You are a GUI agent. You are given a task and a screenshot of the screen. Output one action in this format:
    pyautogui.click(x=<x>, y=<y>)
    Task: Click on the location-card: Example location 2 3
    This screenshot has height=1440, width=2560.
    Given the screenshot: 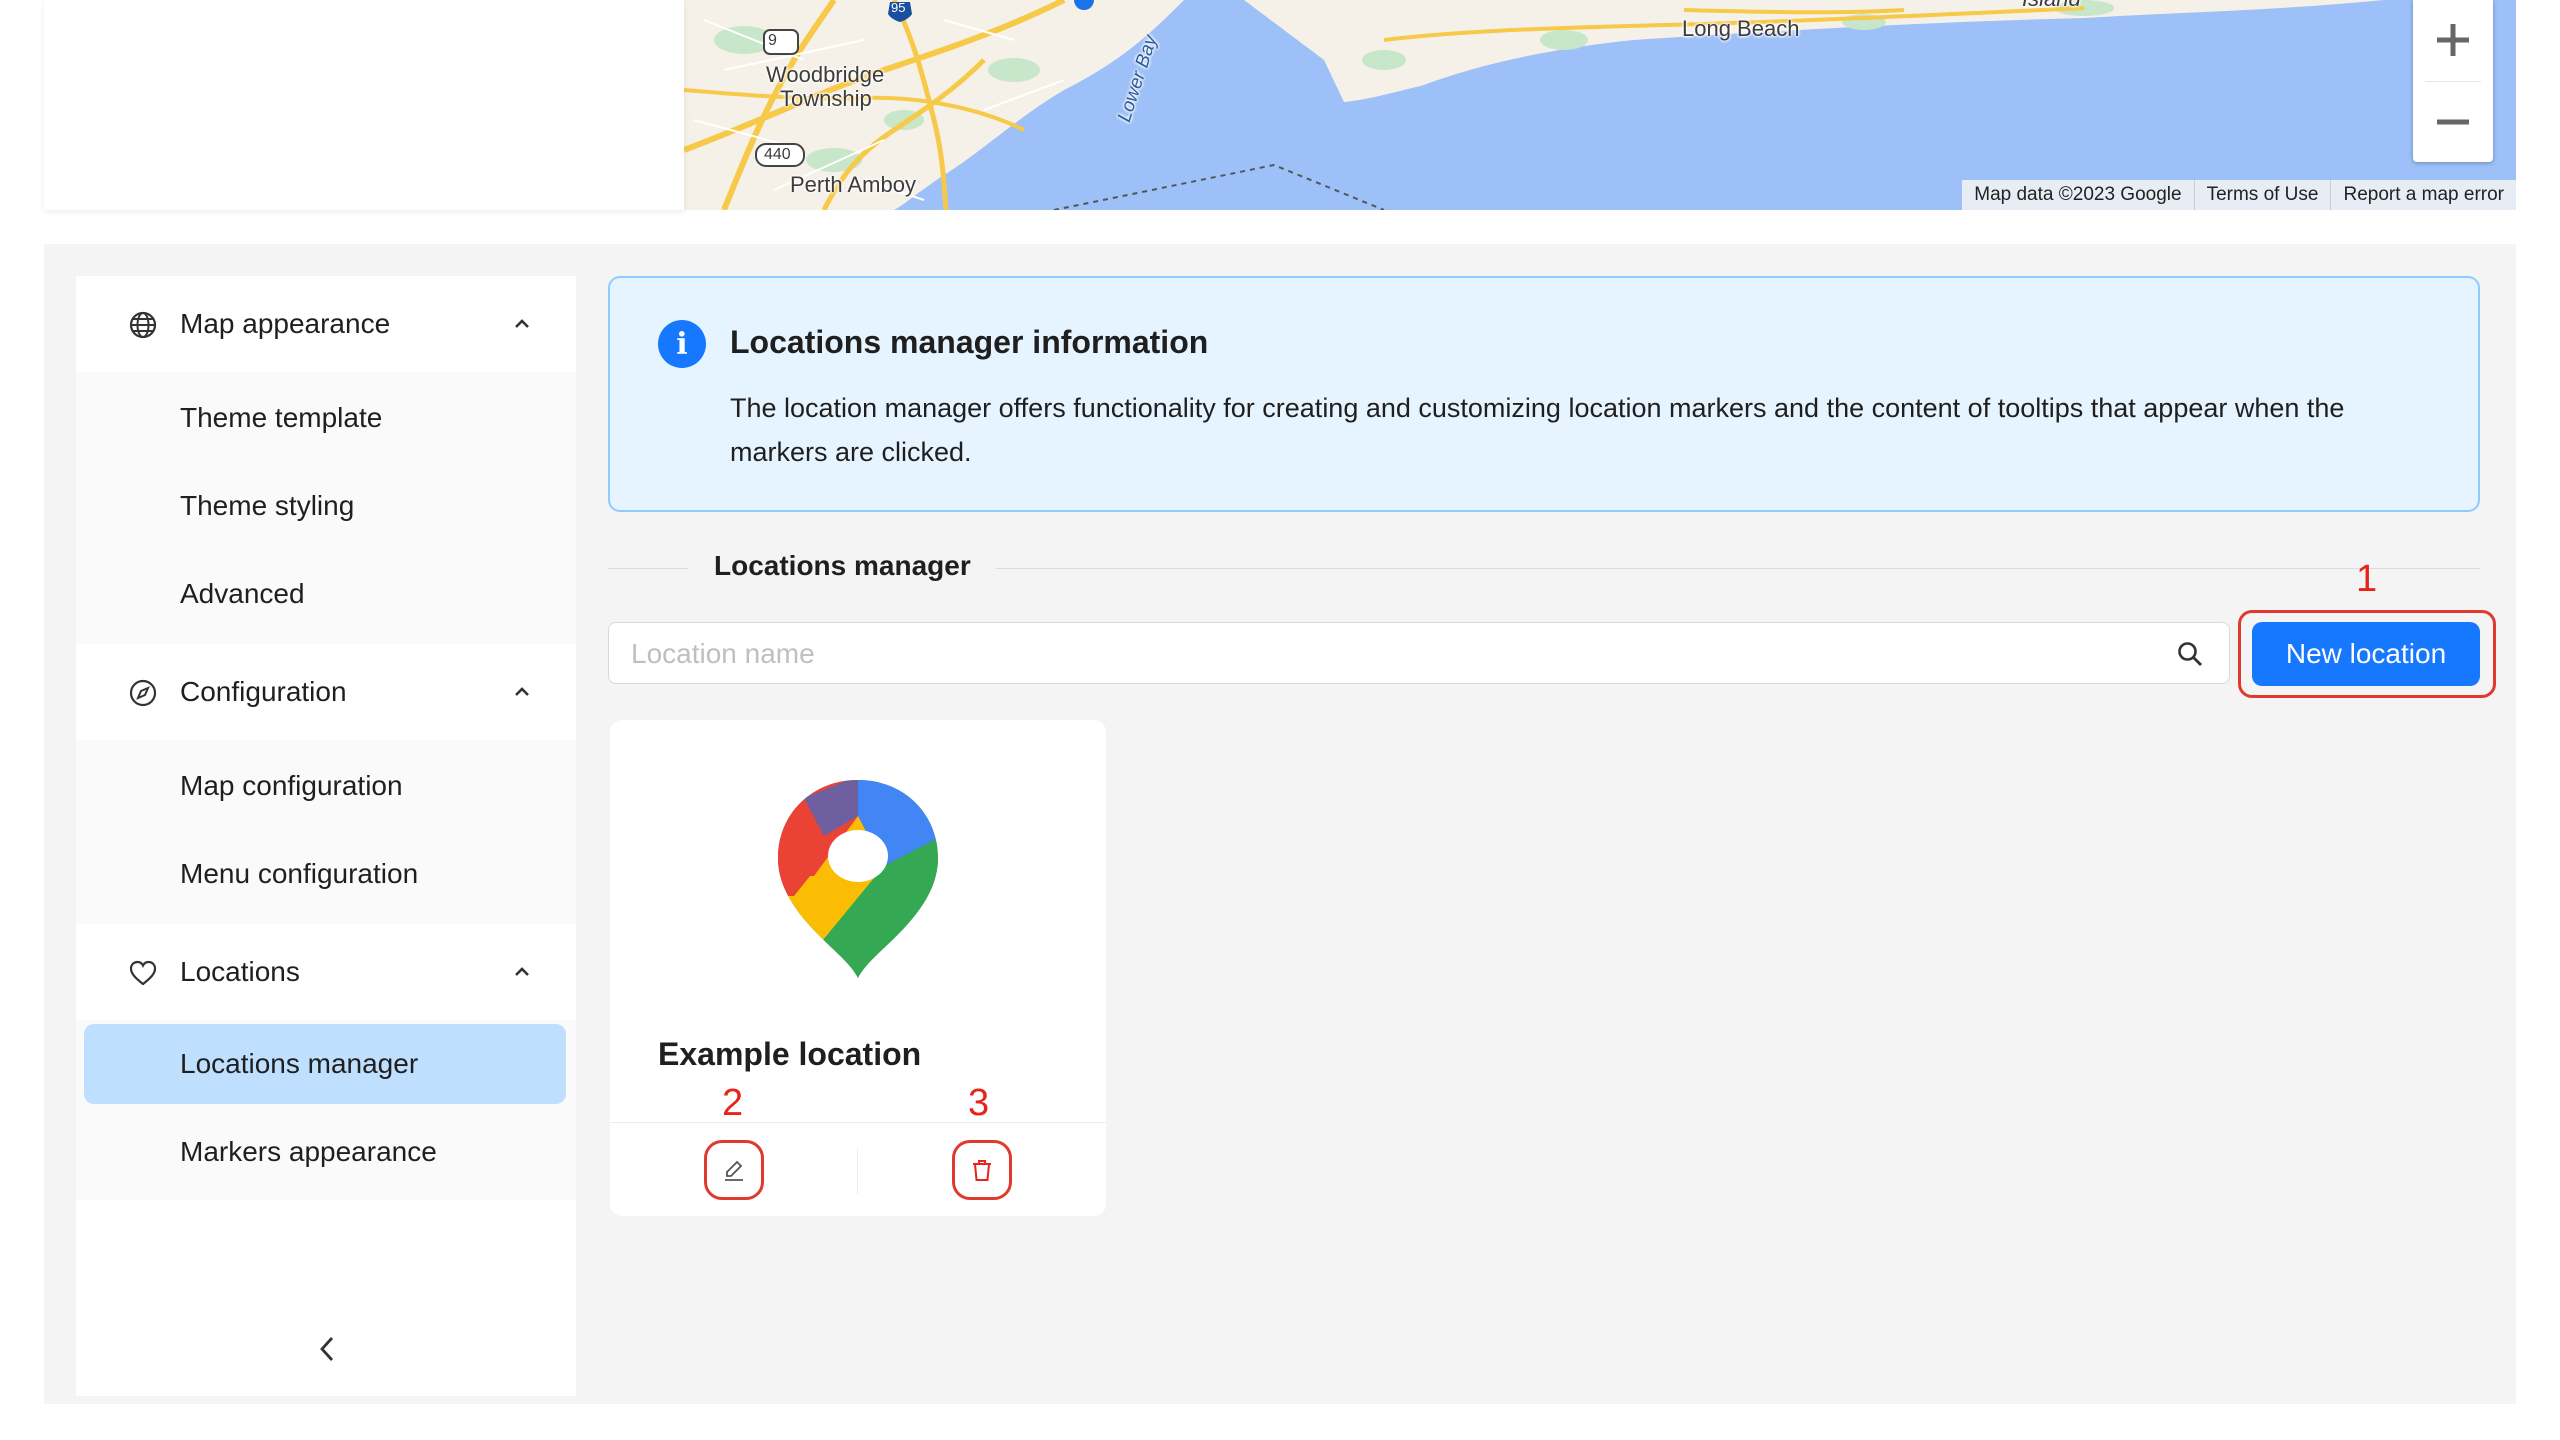 What is the action you would take?
    pyautogui.click(x=858, y=968)
    